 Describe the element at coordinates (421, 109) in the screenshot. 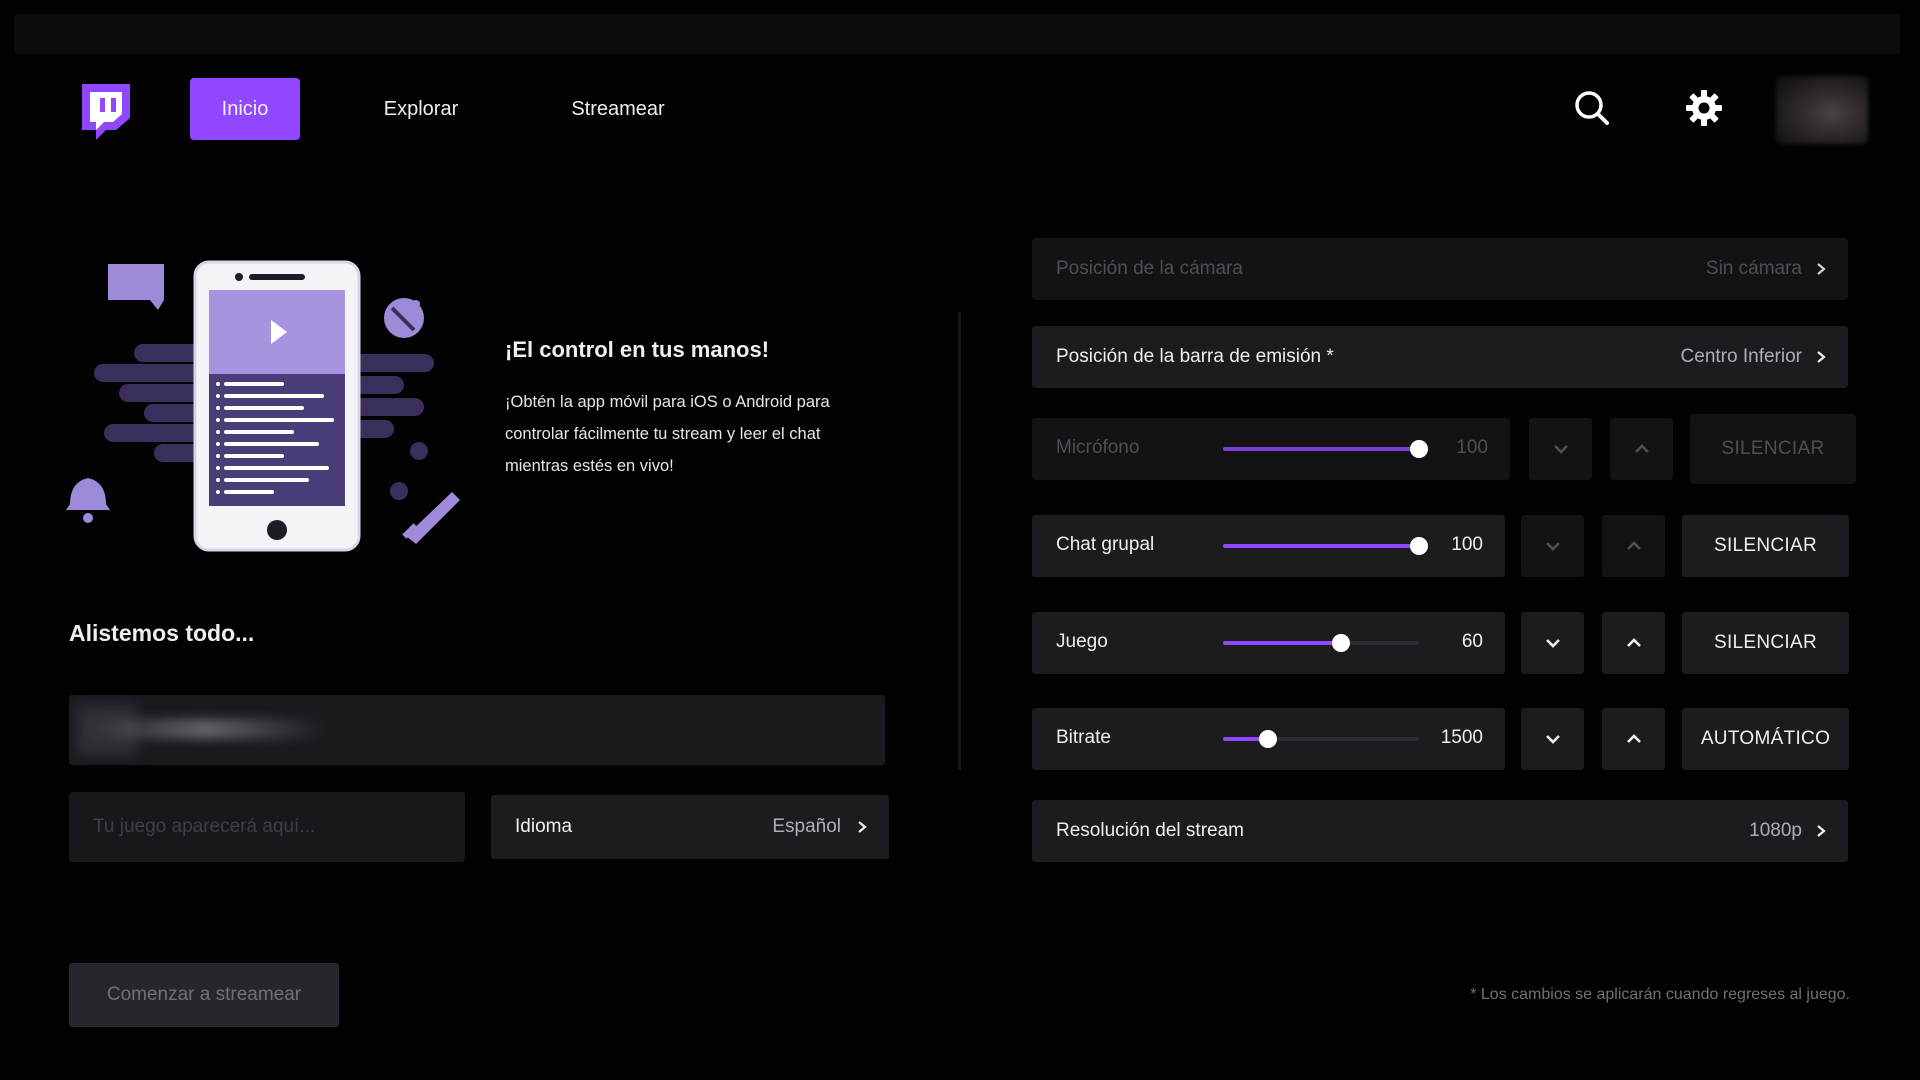

I see `tab-explorar: Explorar` at that location.